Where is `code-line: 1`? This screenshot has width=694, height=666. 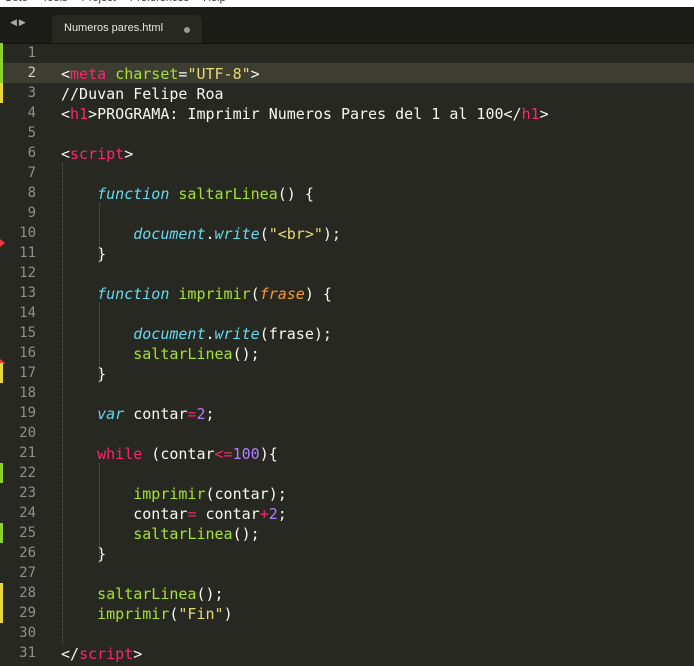 code-line: 1 is located at coordinates (347, 53).